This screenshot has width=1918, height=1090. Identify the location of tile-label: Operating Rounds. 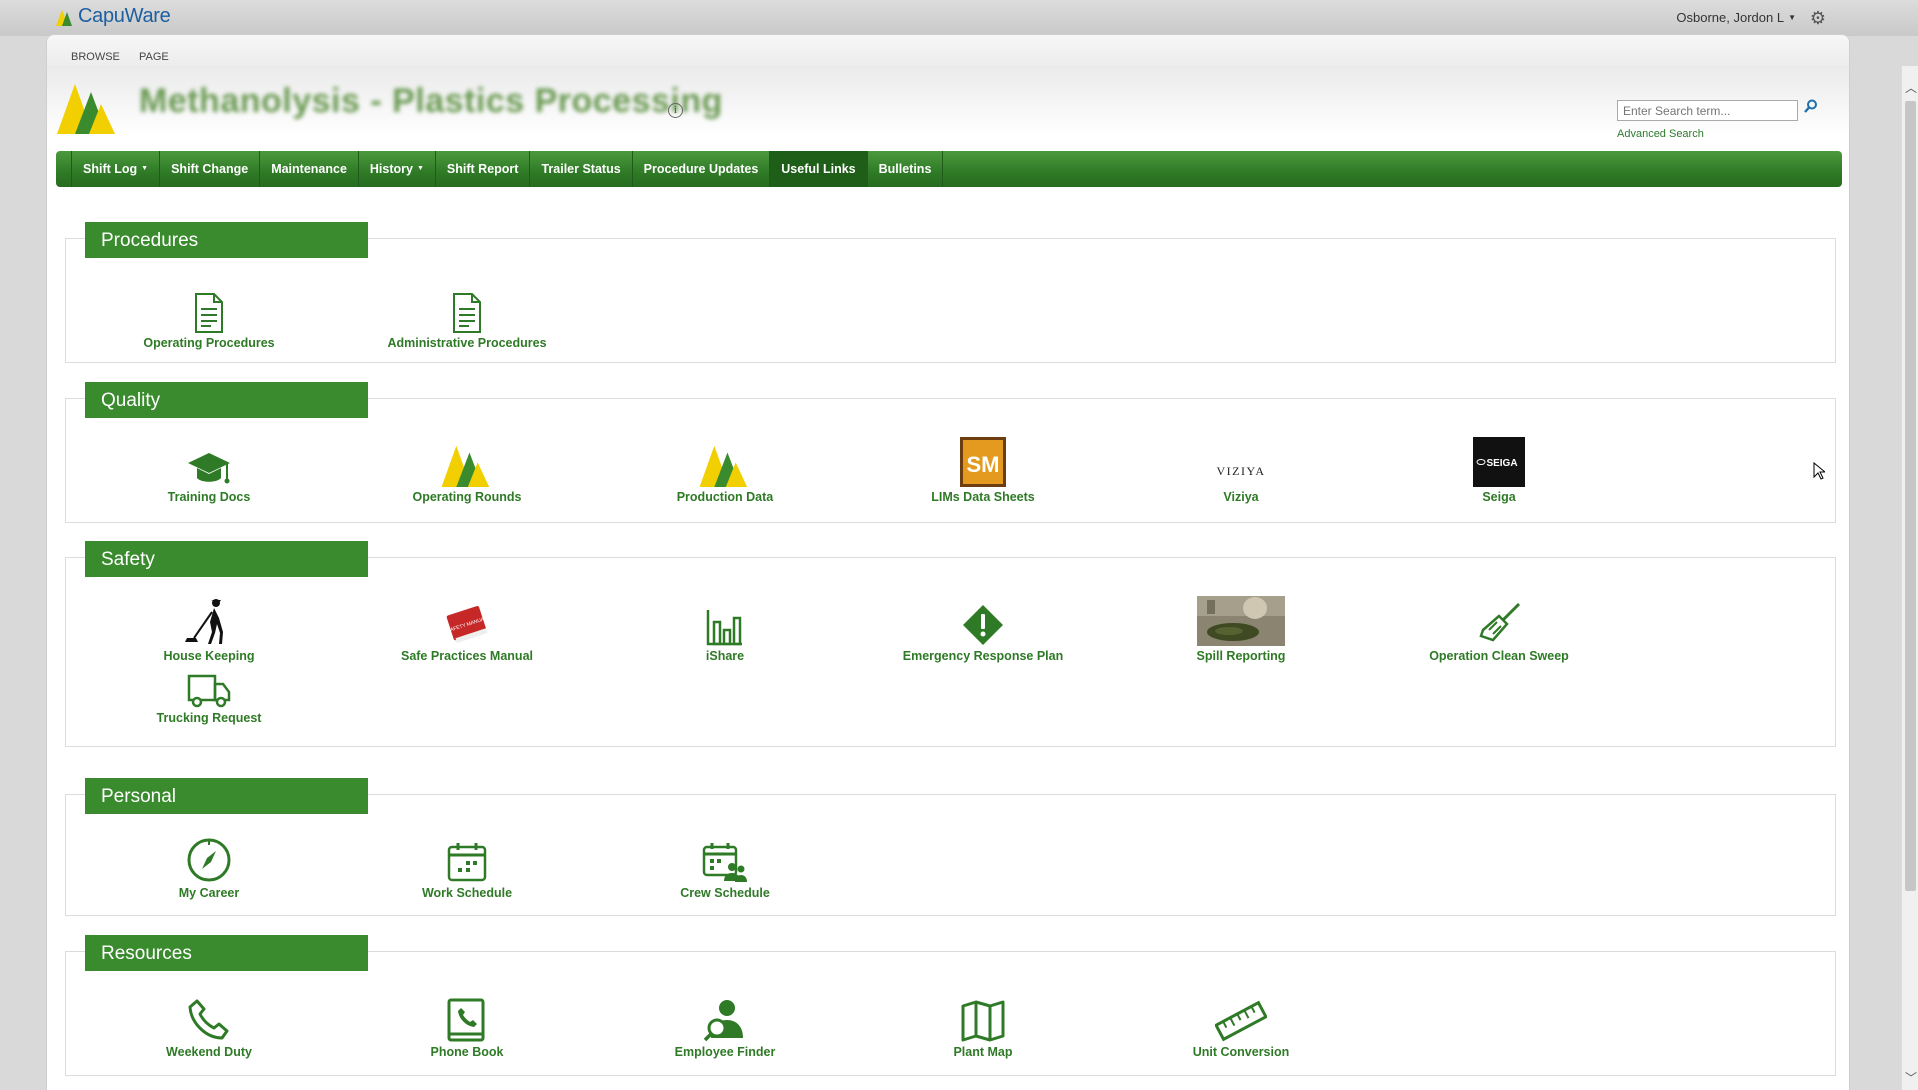
(467, 497).